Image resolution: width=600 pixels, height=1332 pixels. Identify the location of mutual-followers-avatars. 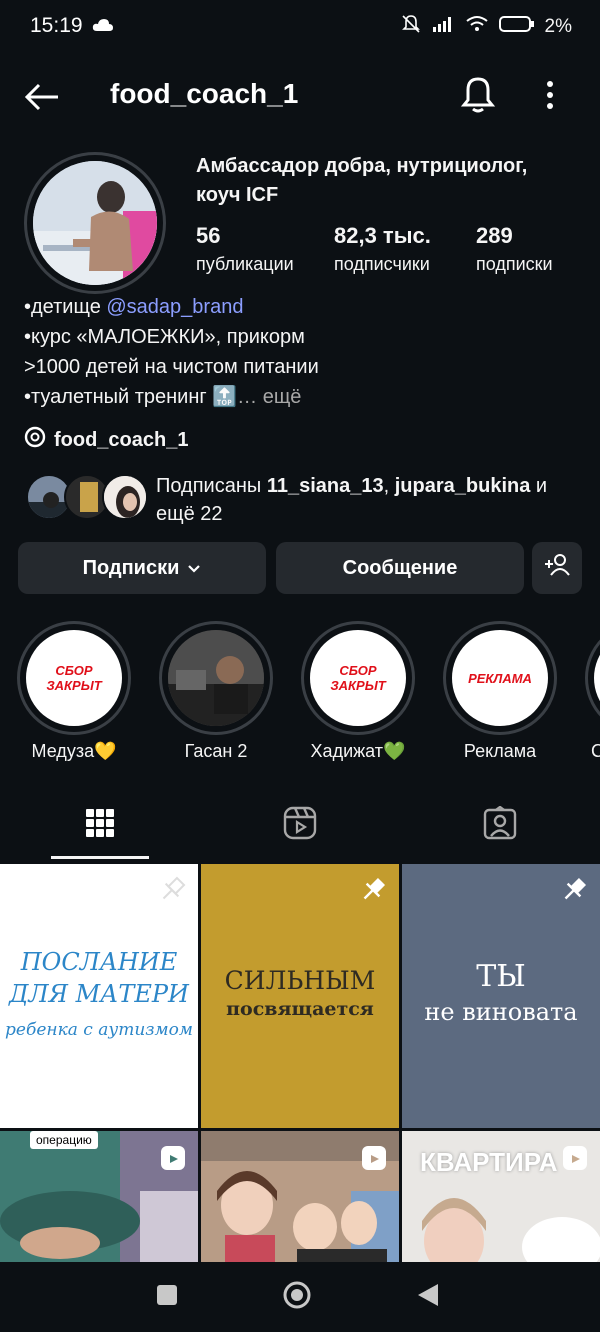
(88, 496).